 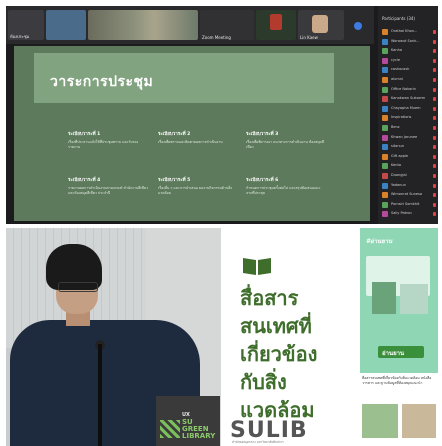 I want to click on participant-name: Sally Patron, so click(x=401, y=213).